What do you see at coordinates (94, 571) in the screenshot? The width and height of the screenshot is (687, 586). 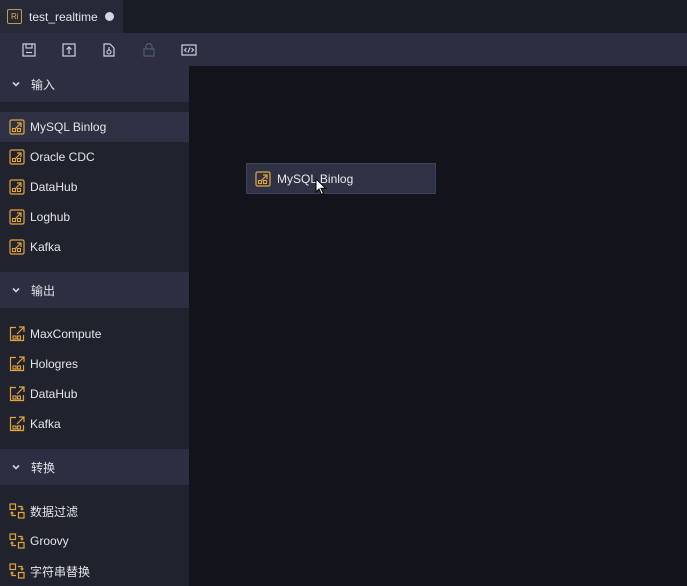 I see `sidebar-item-string-replace: 字符串替换` at bounding box center [94, 571].